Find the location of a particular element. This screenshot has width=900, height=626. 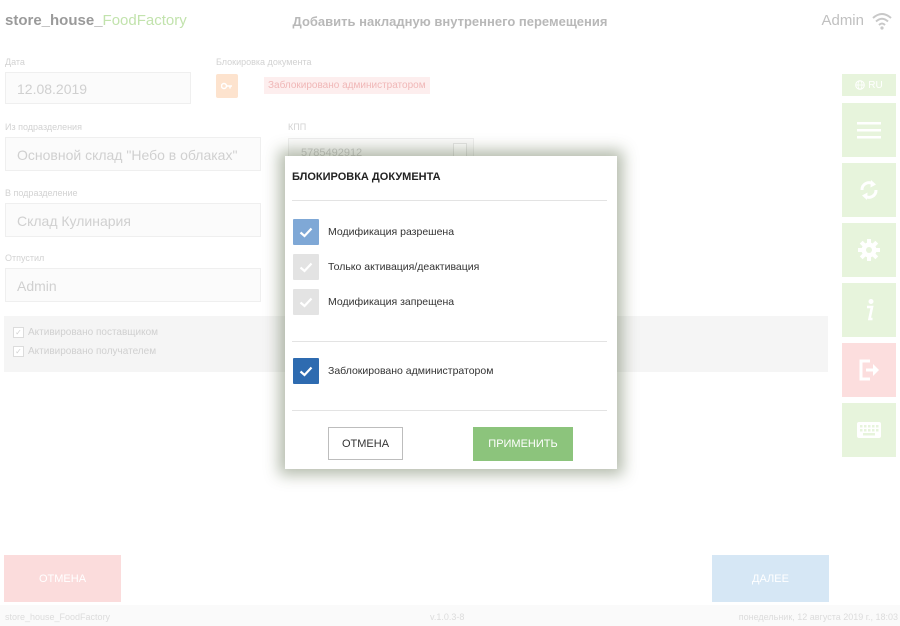

cancel-button: ОТМЕНА is located at coordinates (62, 578).